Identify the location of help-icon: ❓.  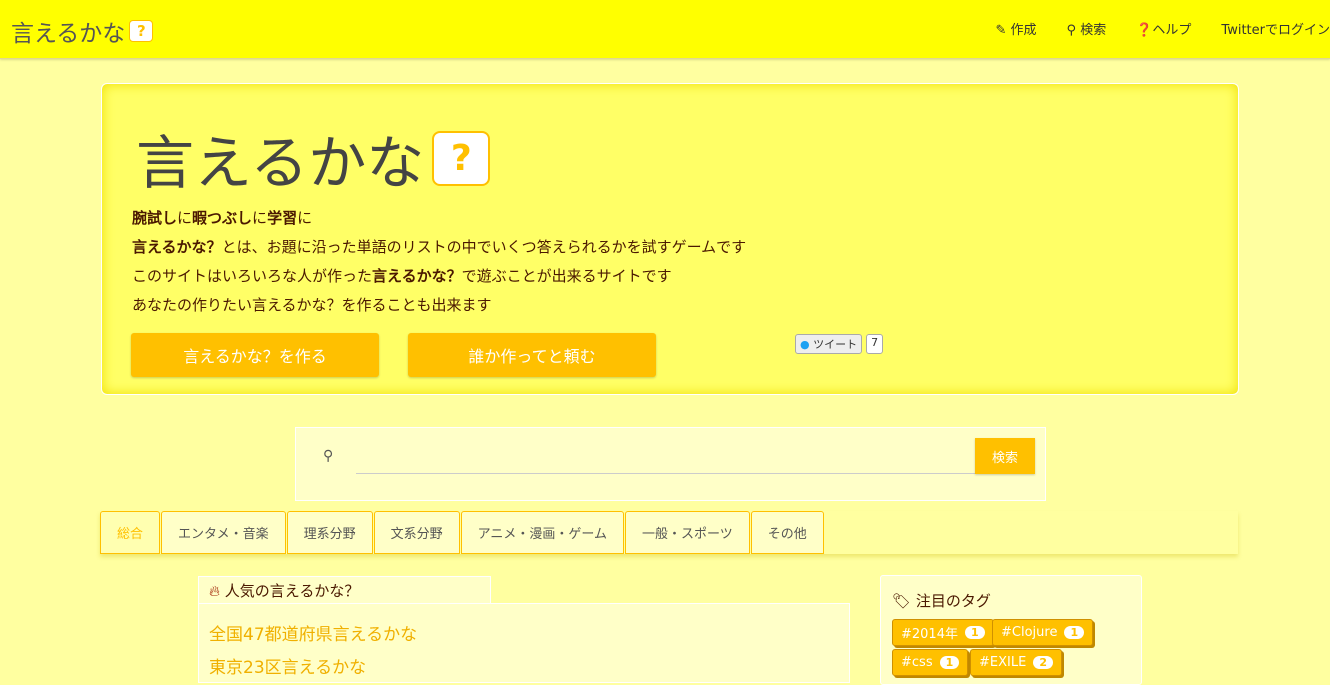
(1144, 30).